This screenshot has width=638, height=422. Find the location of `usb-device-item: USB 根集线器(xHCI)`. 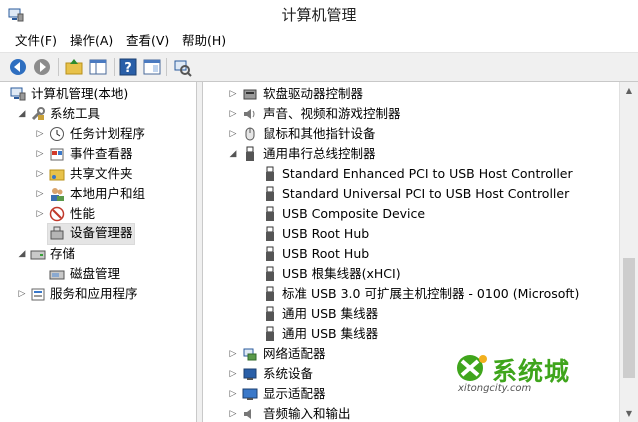

usb-device-item: USB 根集线器(xHCI) is located at coordinates (411, 274).